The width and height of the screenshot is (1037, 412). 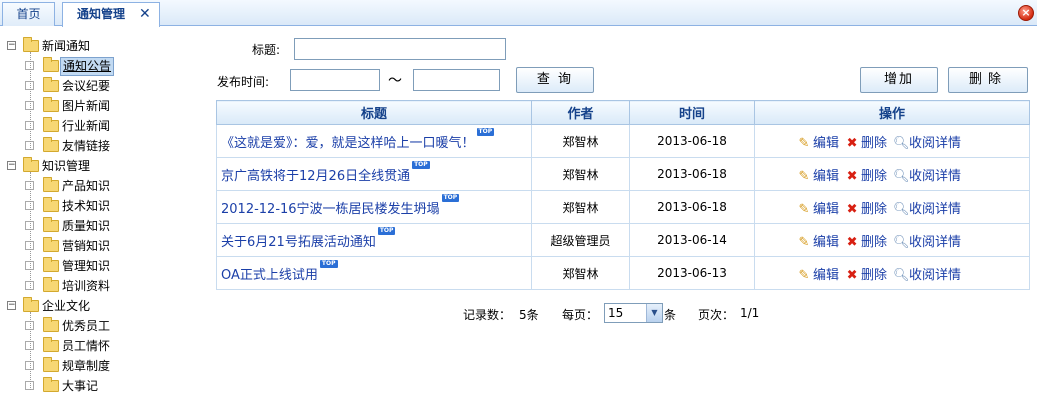 I want to click on row-title-link: OA正式上线试用, so click(x=269, y=275).